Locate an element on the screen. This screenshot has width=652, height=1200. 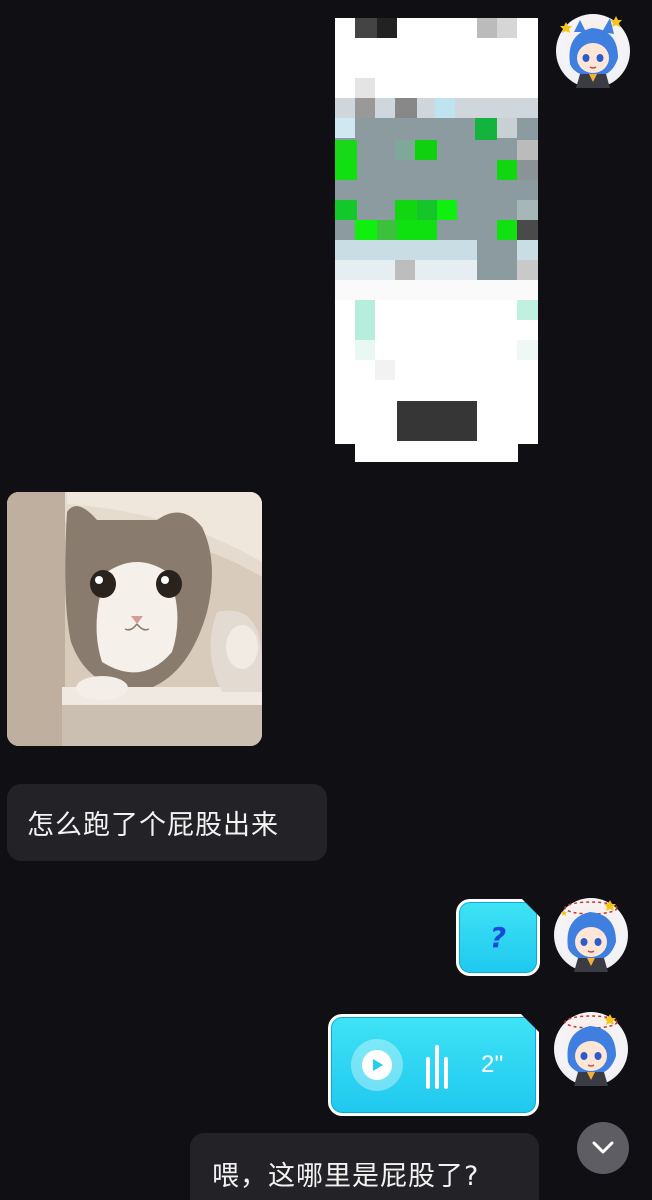
received-message-bubble: 怎么跑了个屁股出来 is located at coordinates (167, 822).